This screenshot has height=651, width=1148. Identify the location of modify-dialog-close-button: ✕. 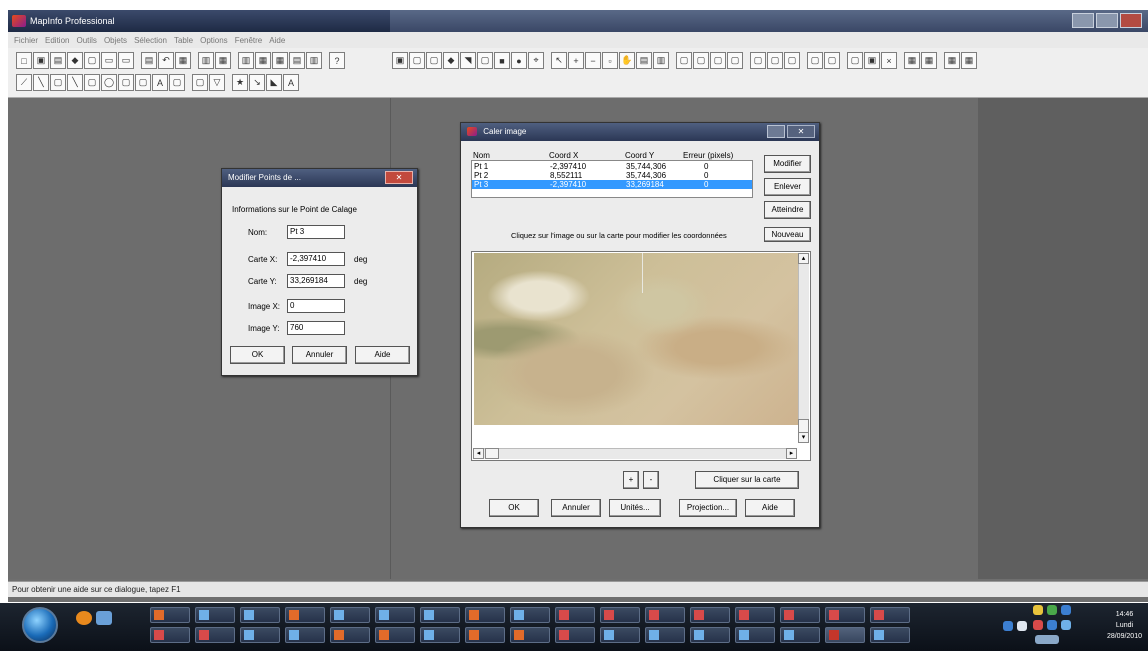
(399, 177).